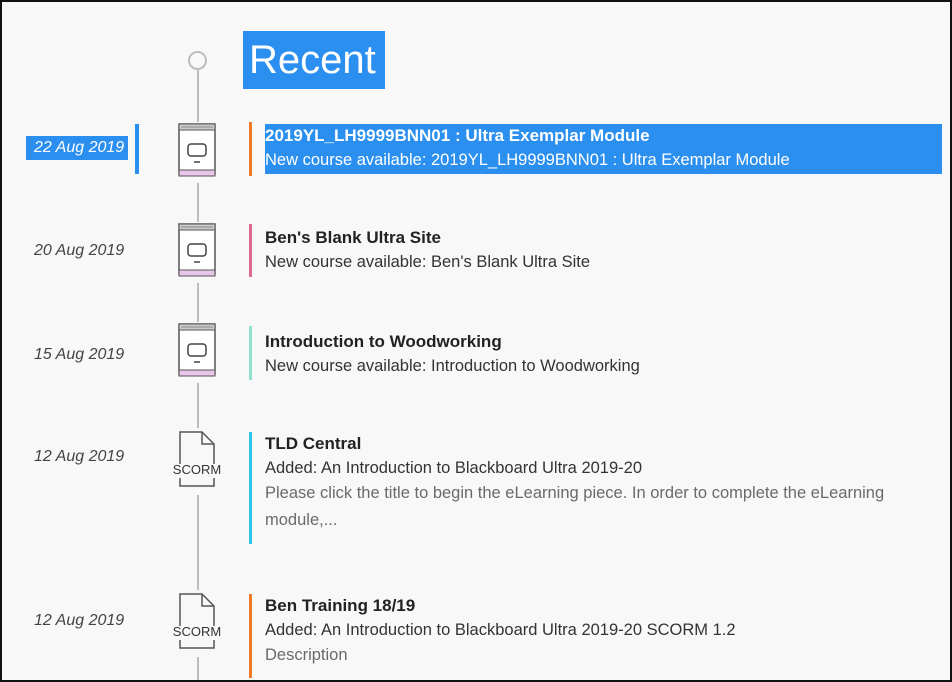 The image size is (952, 682). I want to click on selection-marker, so click(137, 149).